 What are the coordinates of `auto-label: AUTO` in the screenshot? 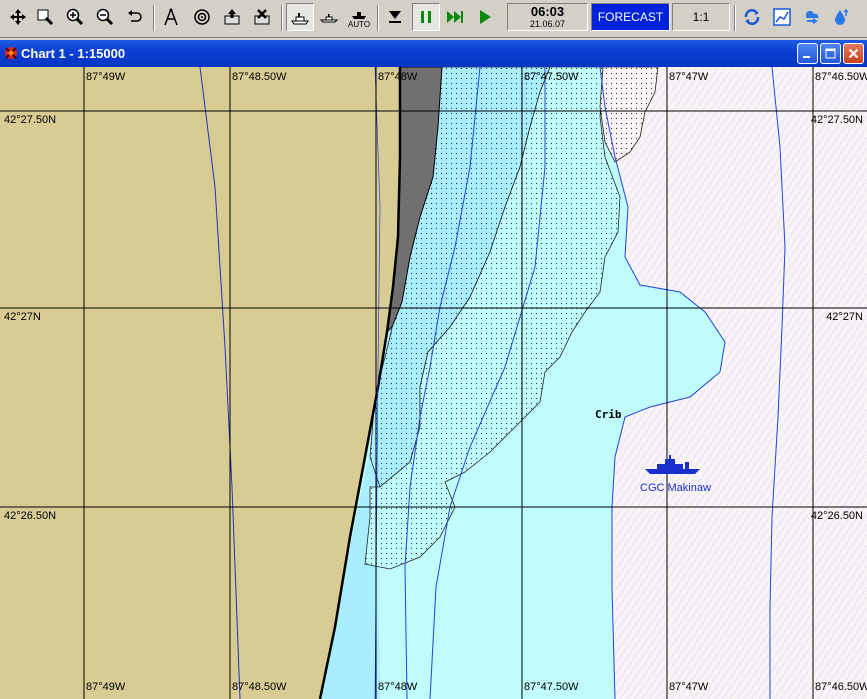 It's located at (359, 24).